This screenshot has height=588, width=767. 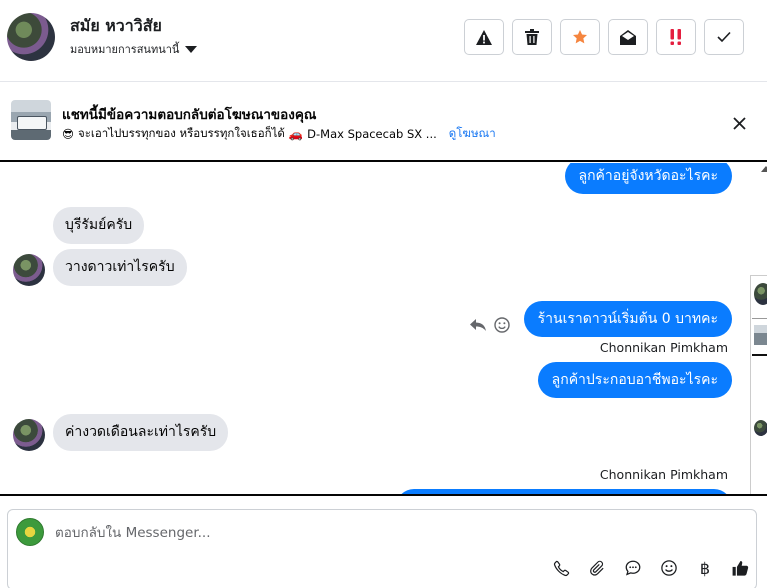 What do you see at coordinates (296, 134) in the screenshot?
I see `car-emoji-icon: 🚗` at bounding box center [296, 134].